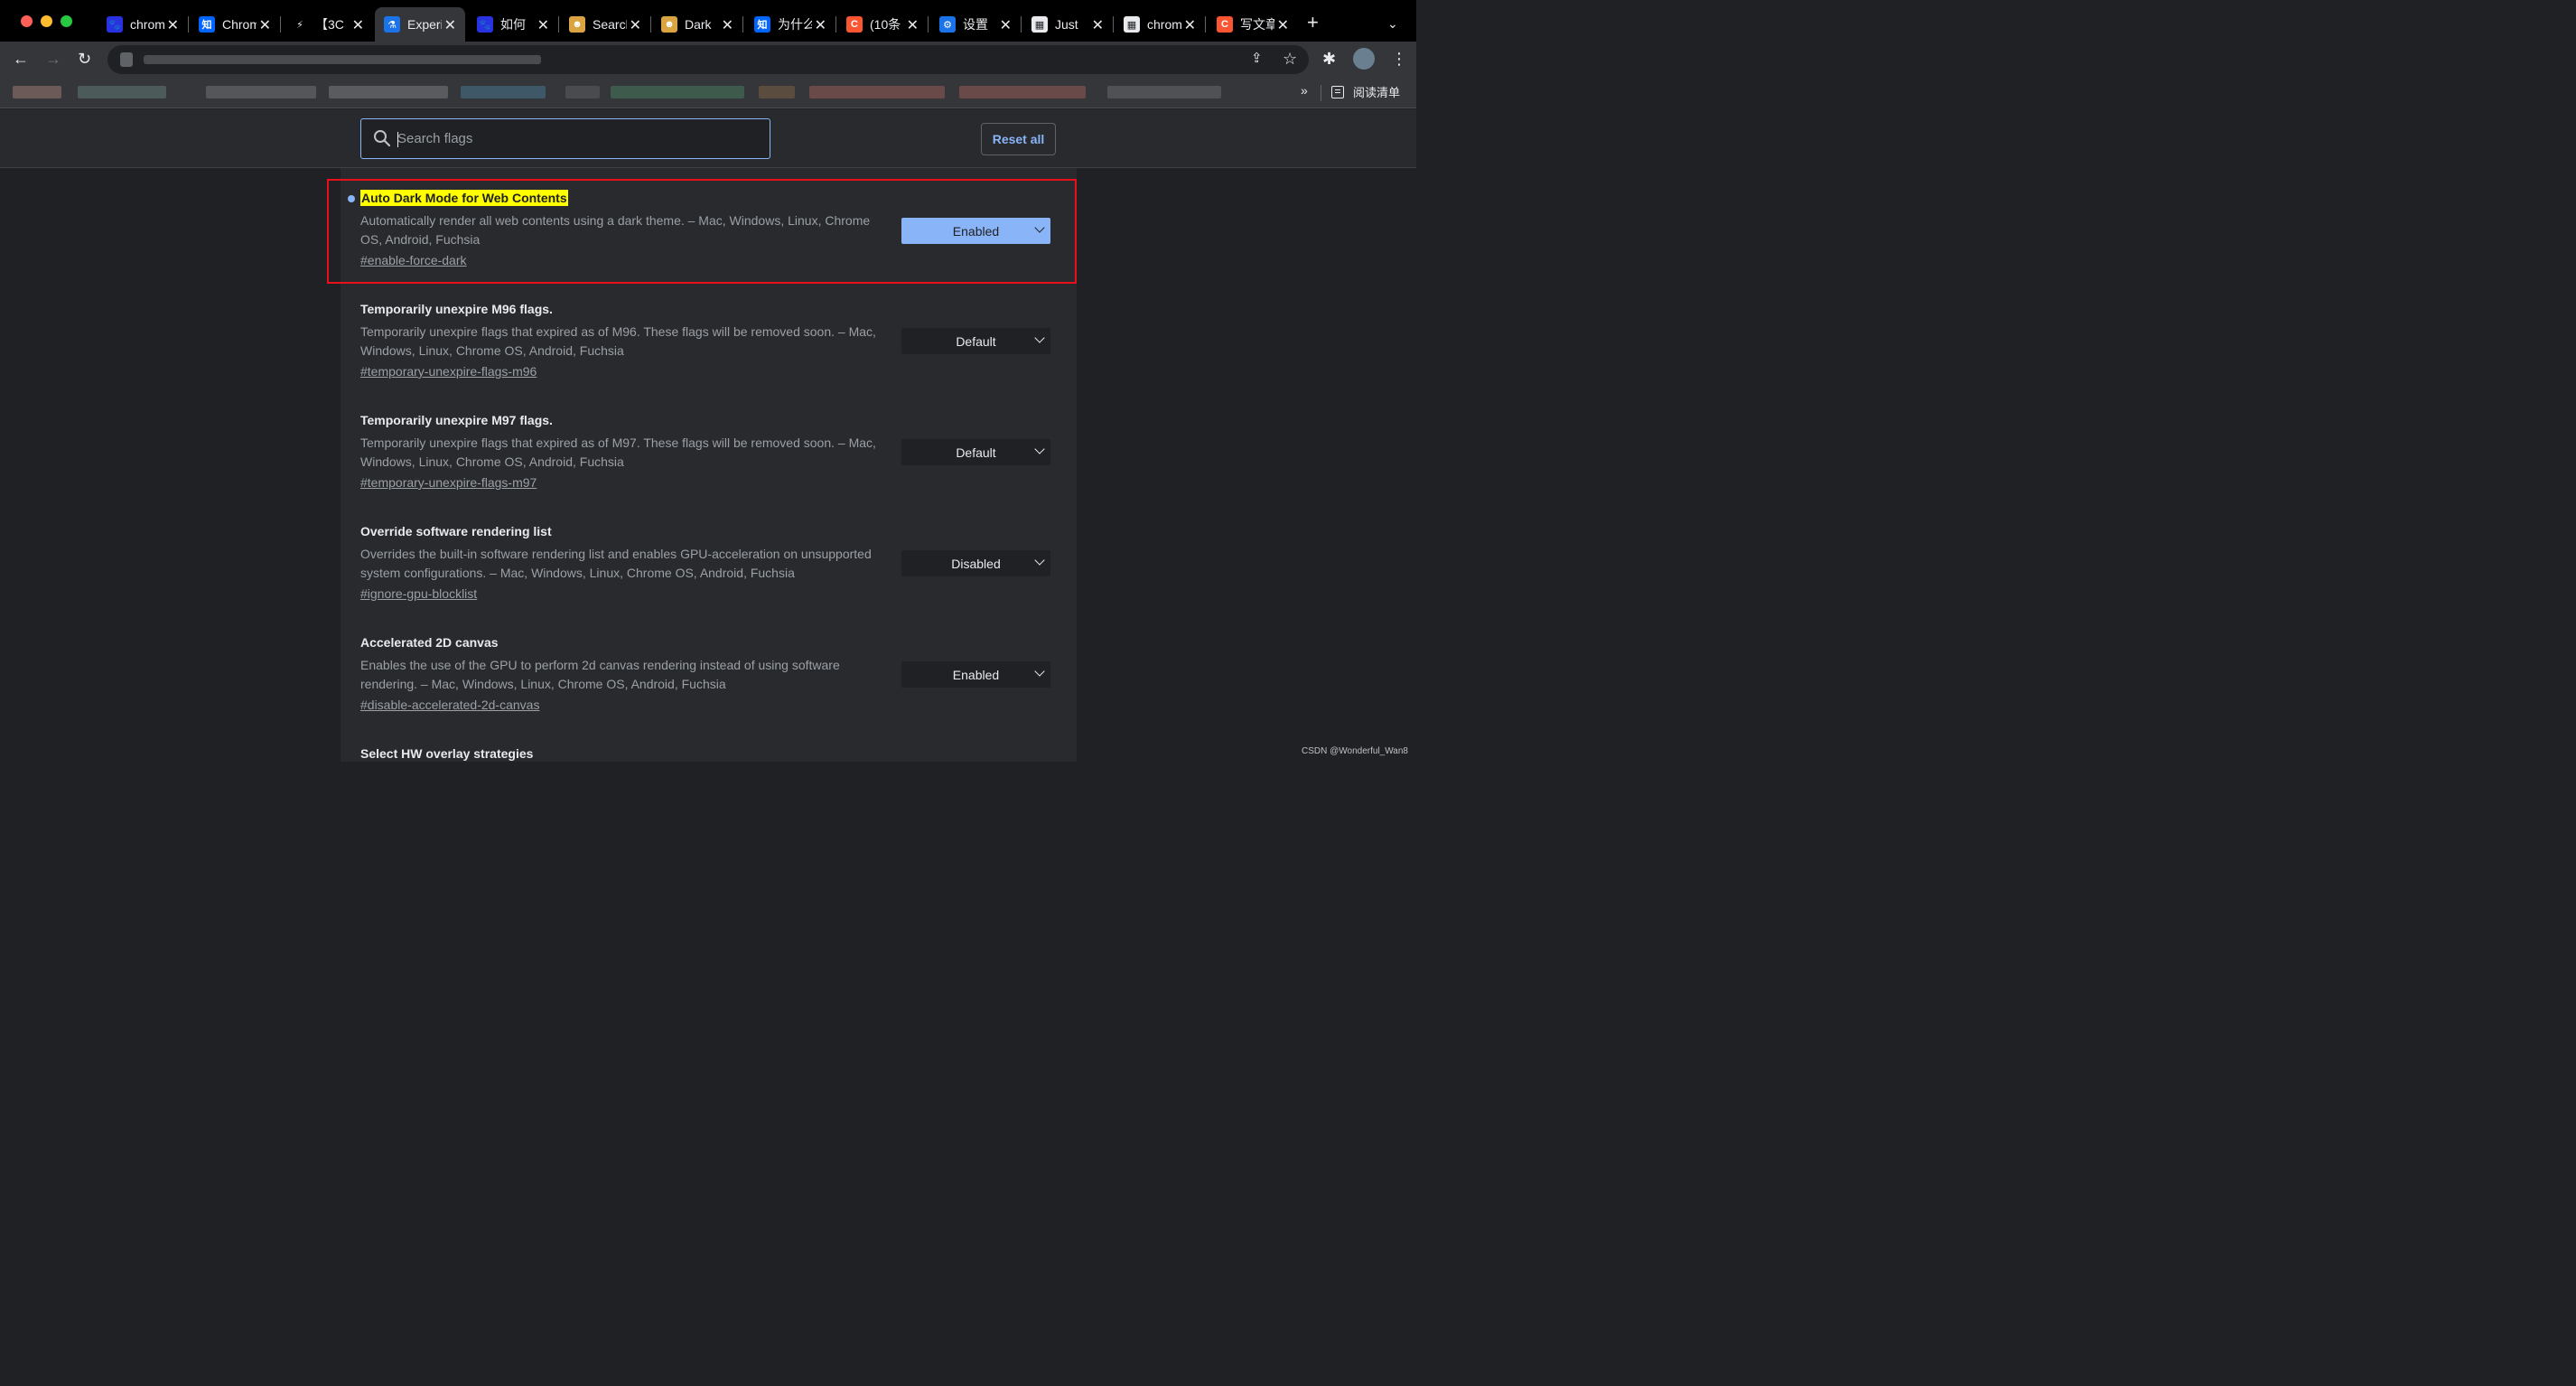 The height and width of the screenshot is (1386, 2576). Describe the element at coordinates (448, 371) in the screenshot. I see `flag-permalink: #temporary-unexpire-flags-m96` at that location.